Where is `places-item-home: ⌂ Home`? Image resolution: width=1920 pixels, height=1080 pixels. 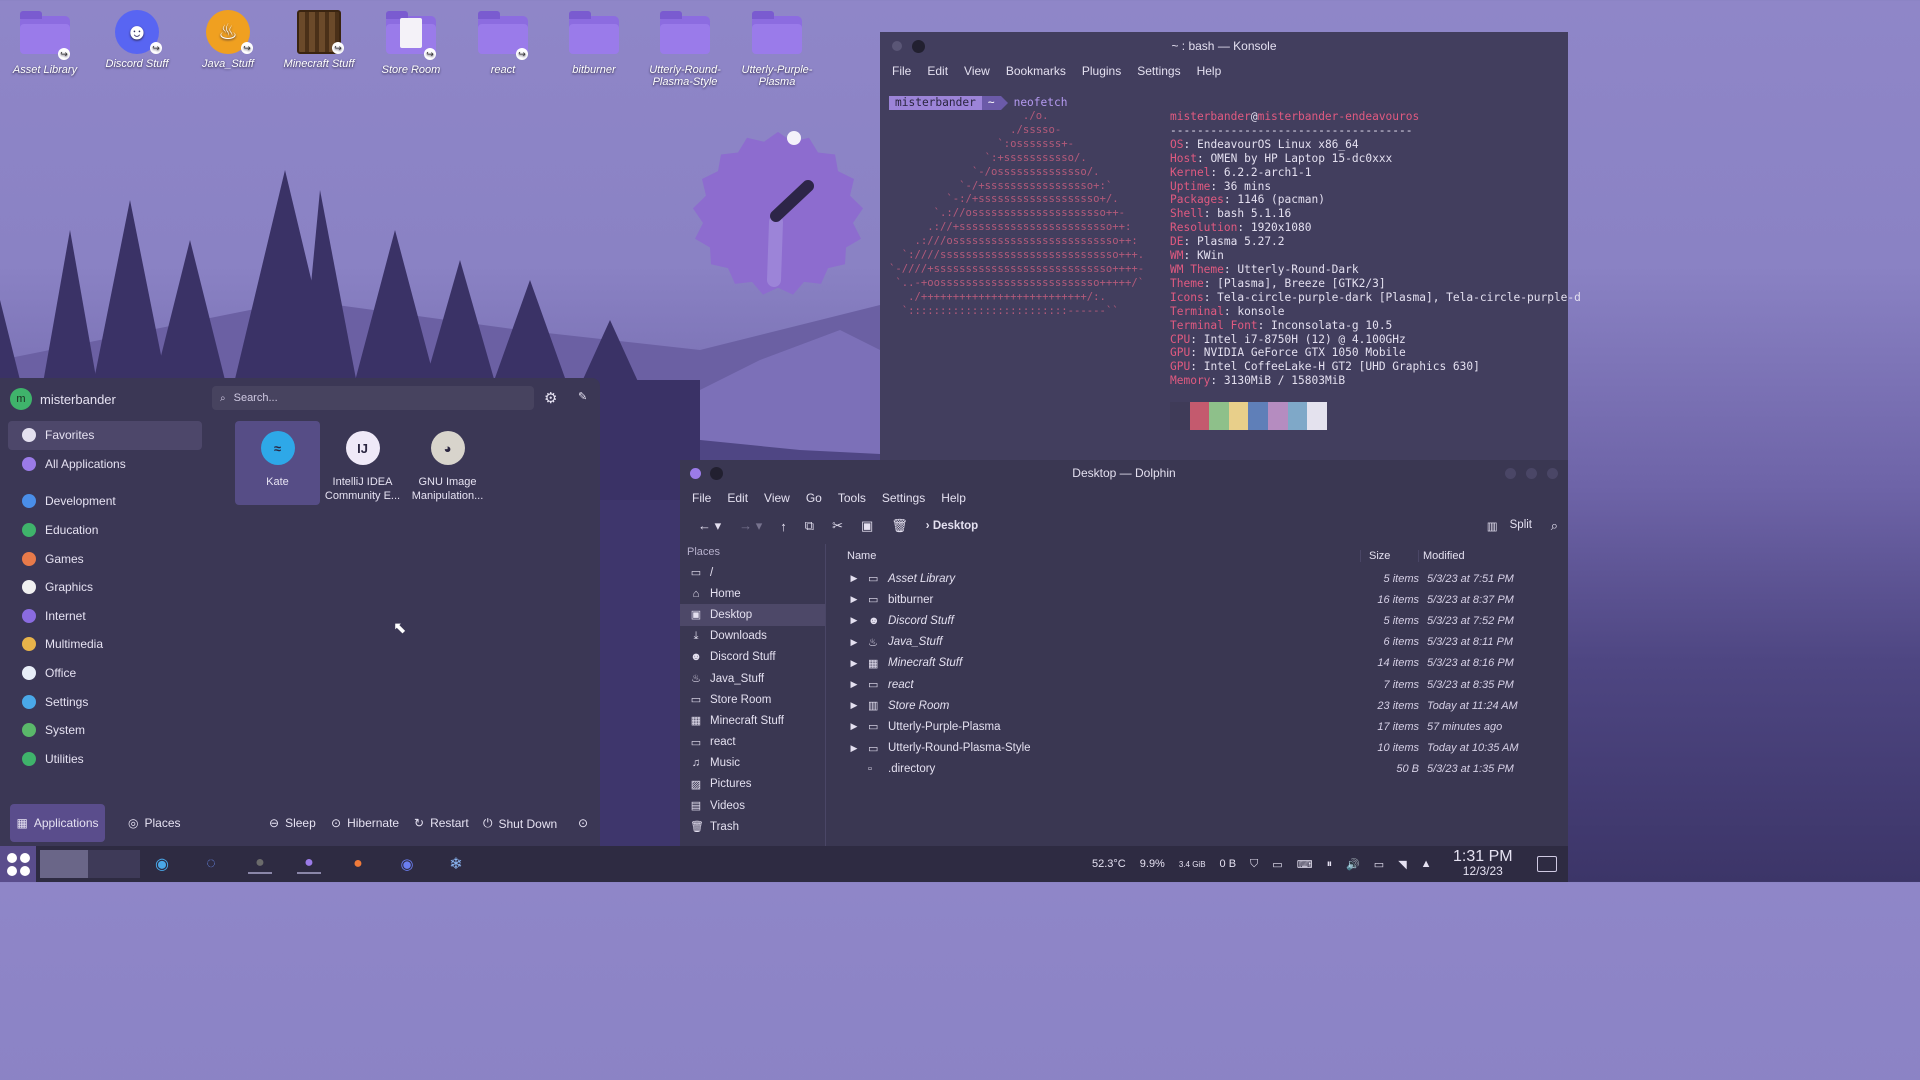
places-item-home: ⌂ Home is located at coordinates (752, 593).